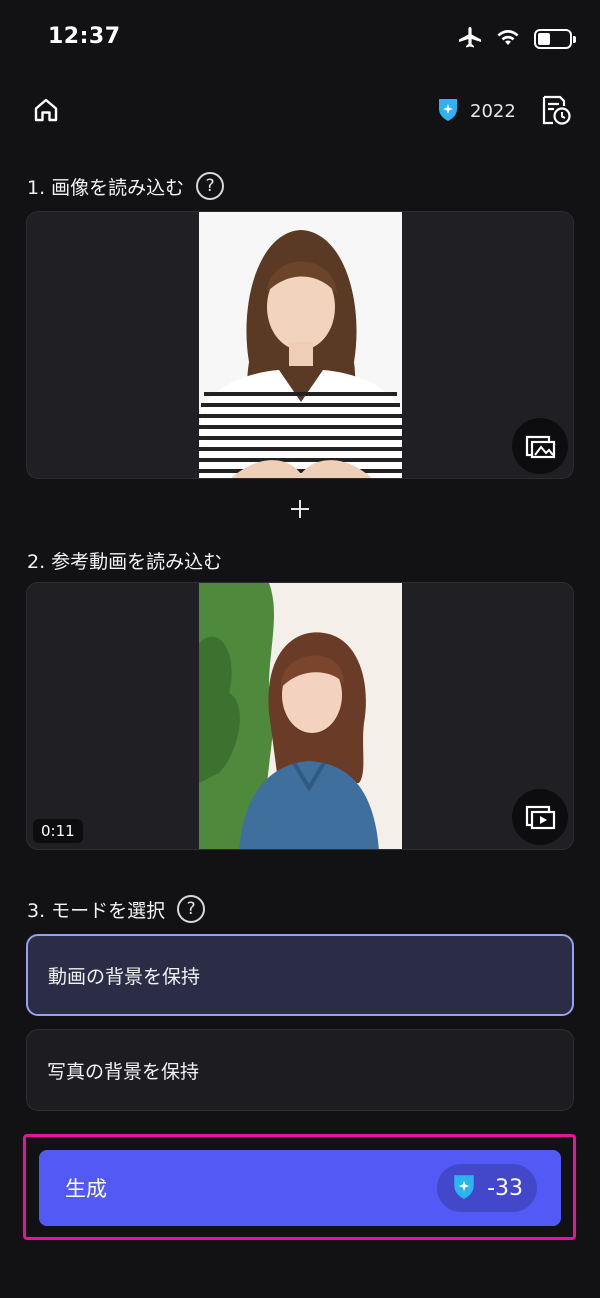 The image size is (600, 1298). I want to click on image-swap-icon, so click(540, 447).